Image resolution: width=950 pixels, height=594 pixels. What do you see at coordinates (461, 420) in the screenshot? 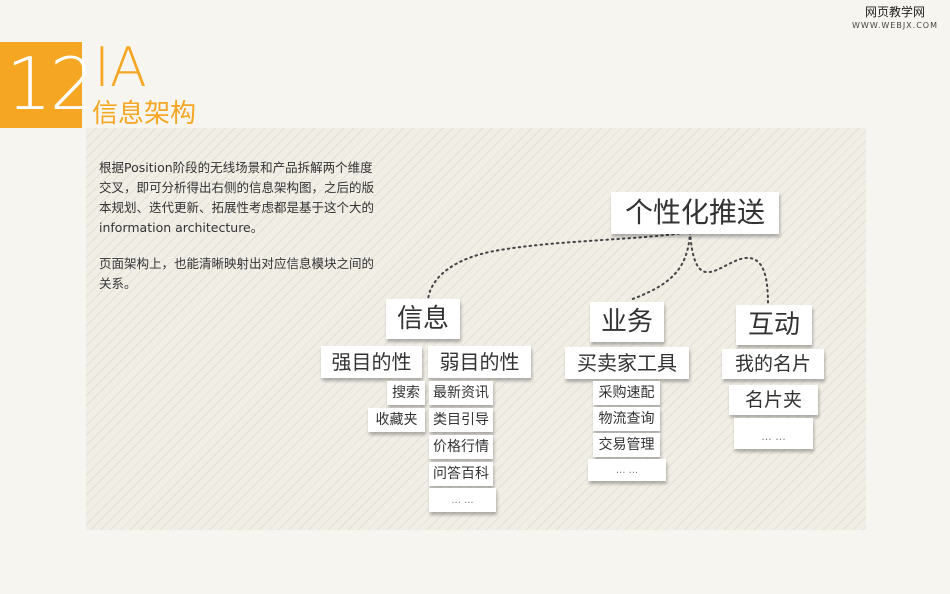
I see `node-category-guide: 类目引导` at bounding box center [461, 420].